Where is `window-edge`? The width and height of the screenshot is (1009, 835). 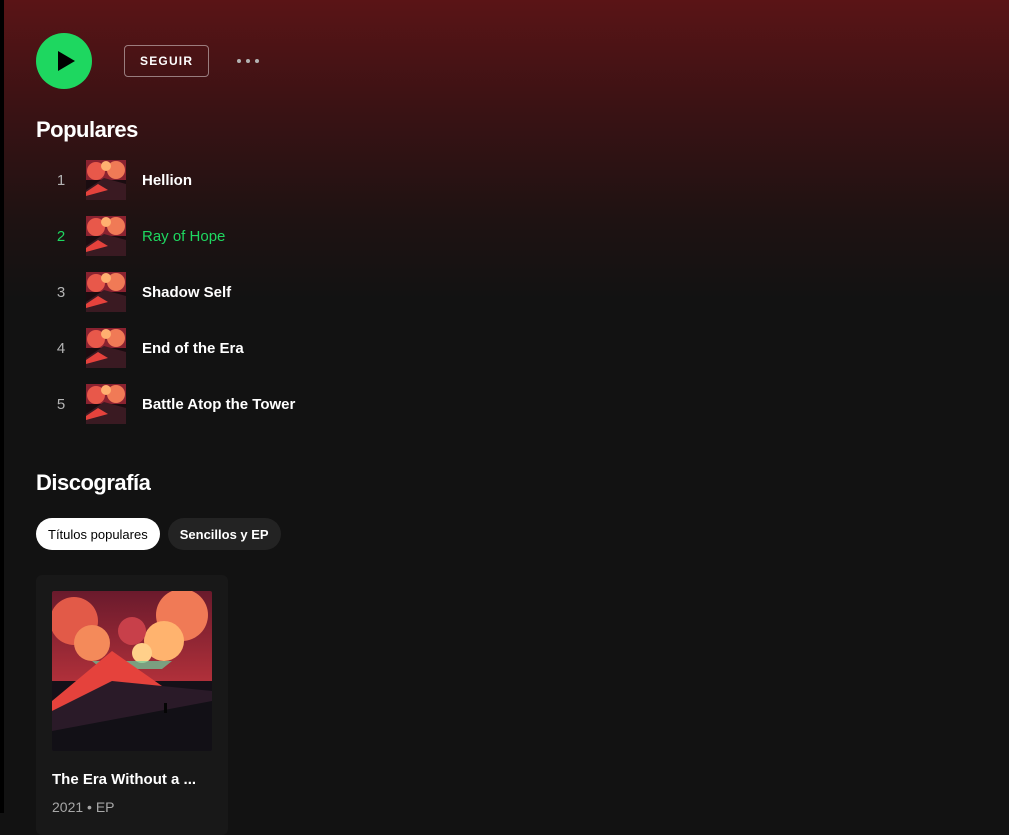 window-edge is located at coordinates (2, 406).